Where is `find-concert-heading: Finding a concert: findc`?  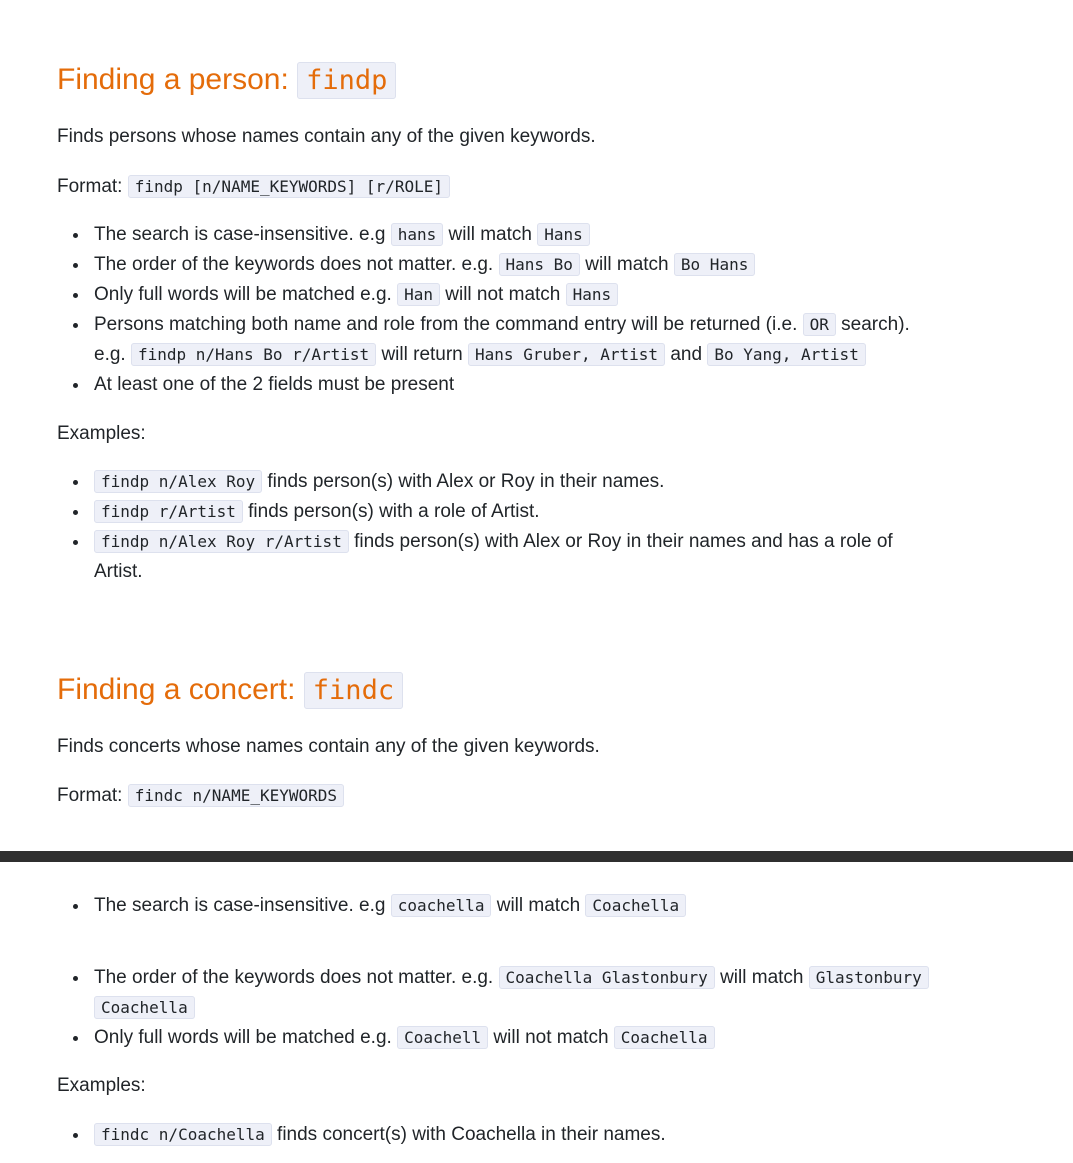
find-concert-heading: Finding a concert: findc is located at coordinates (230, 690).